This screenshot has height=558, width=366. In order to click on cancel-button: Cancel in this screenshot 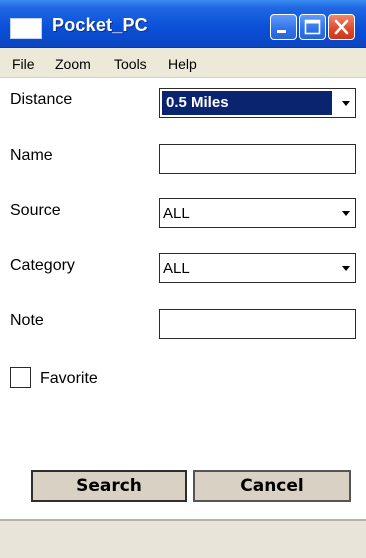, I will do `click(272, 486)`.